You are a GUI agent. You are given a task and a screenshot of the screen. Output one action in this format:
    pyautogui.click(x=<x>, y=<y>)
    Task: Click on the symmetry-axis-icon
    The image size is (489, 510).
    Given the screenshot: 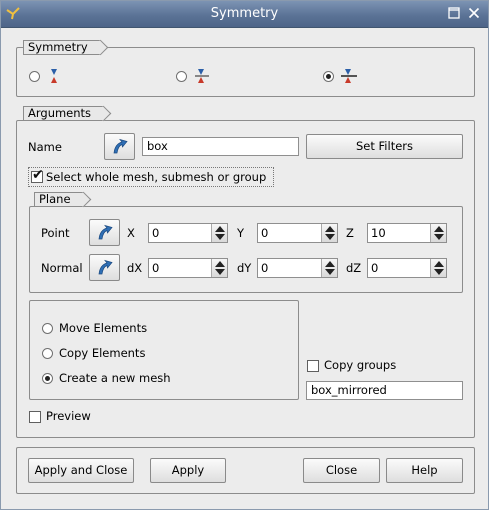 What is the action you would take?
    pyautogui.click(x=202, y=77)
    